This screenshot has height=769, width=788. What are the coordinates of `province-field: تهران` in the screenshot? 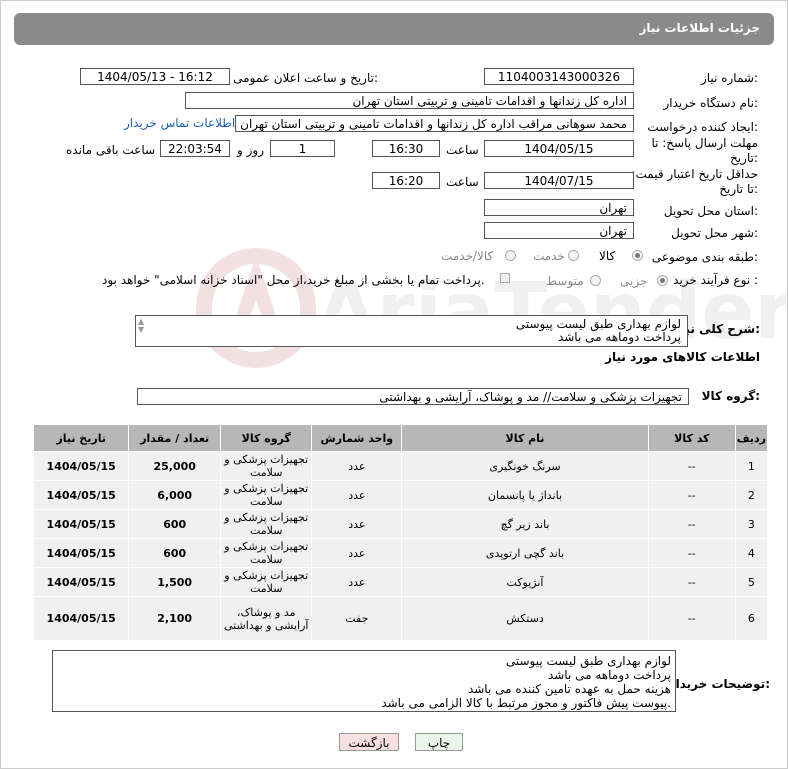 It's located at (559, 207).